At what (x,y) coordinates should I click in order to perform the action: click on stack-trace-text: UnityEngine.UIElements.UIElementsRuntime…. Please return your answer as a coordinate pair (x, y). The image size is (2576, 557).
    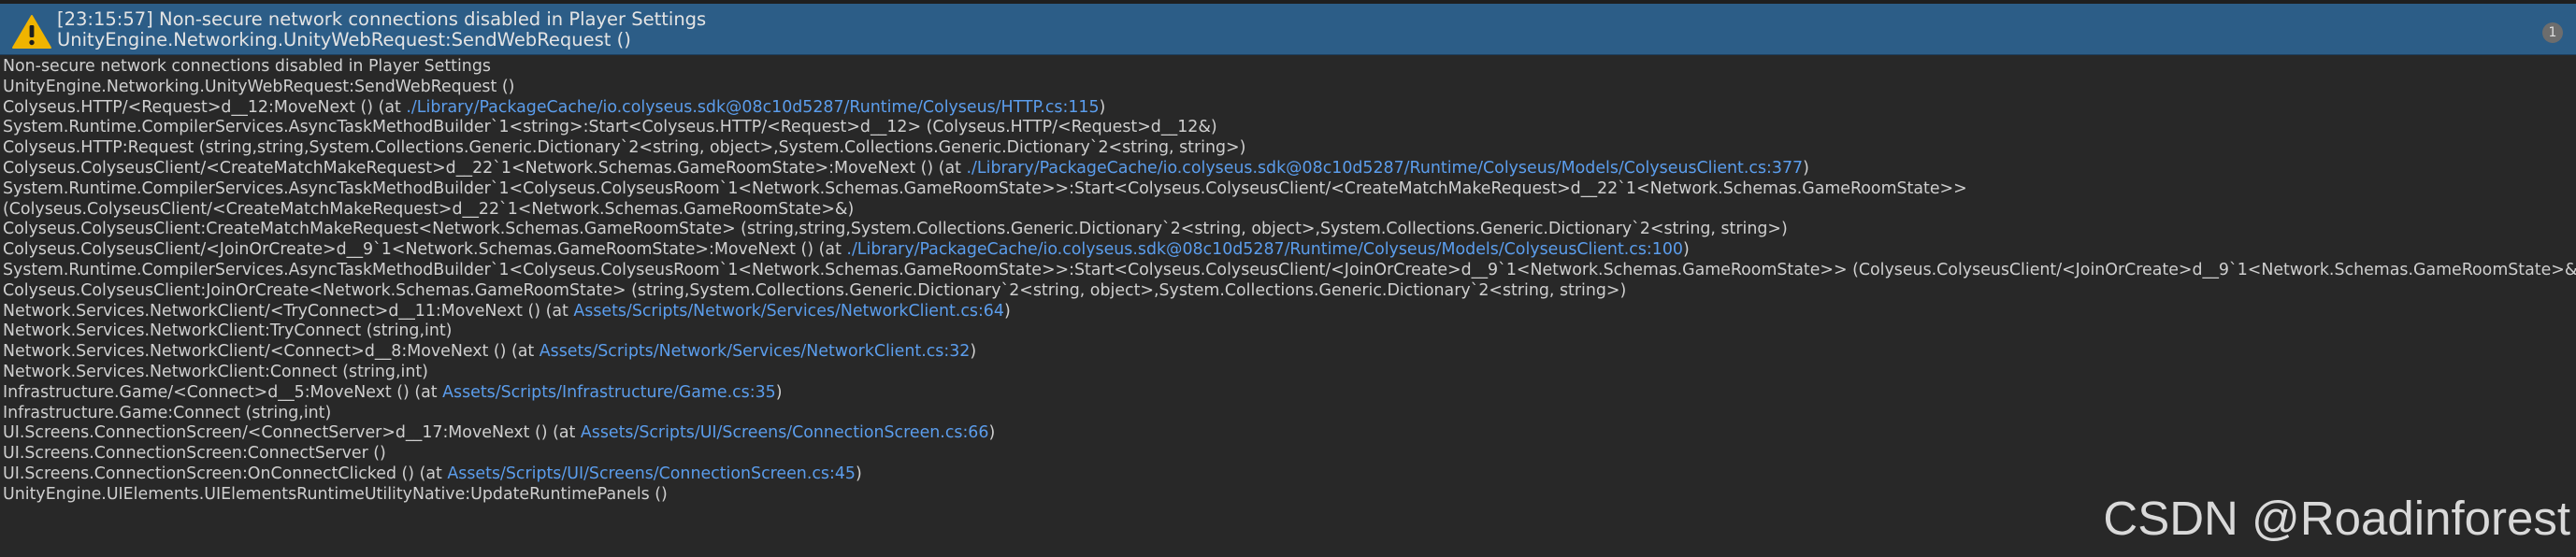
    Looking at the image, I should click on (336, 494).